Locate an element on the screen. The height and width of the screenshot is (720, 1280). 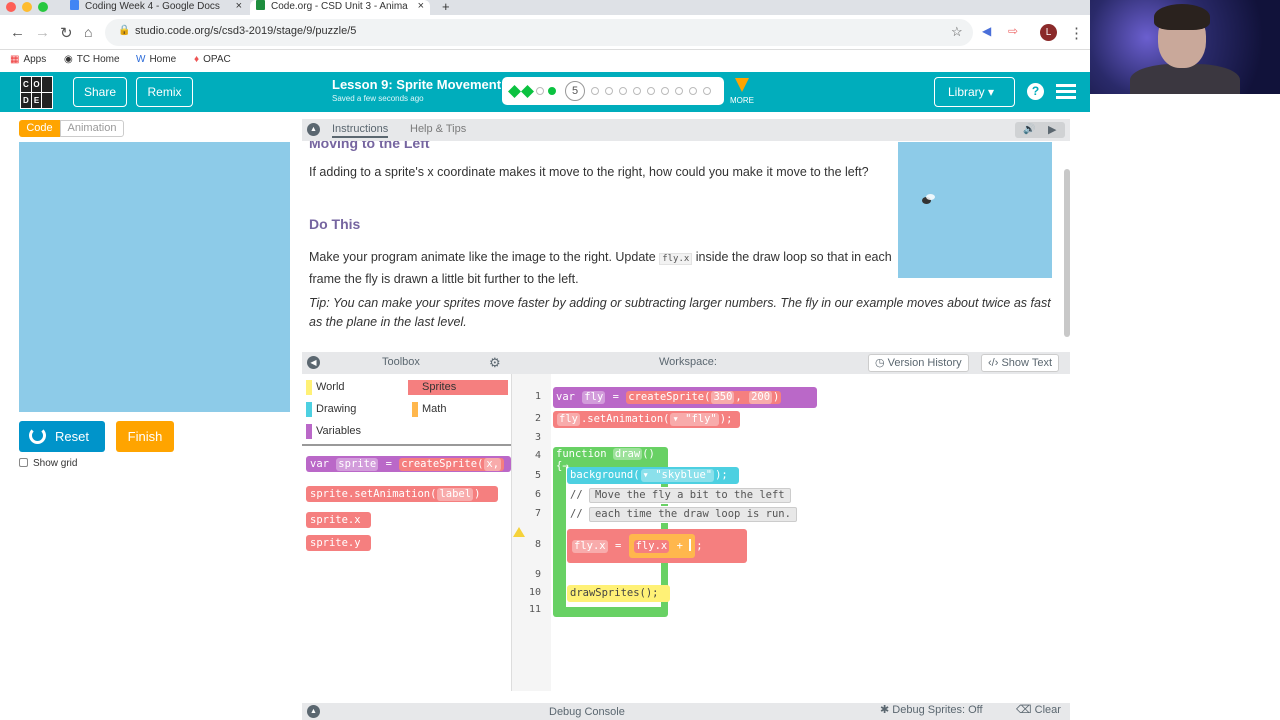
fly-wing is located at coordinates (930, 197).